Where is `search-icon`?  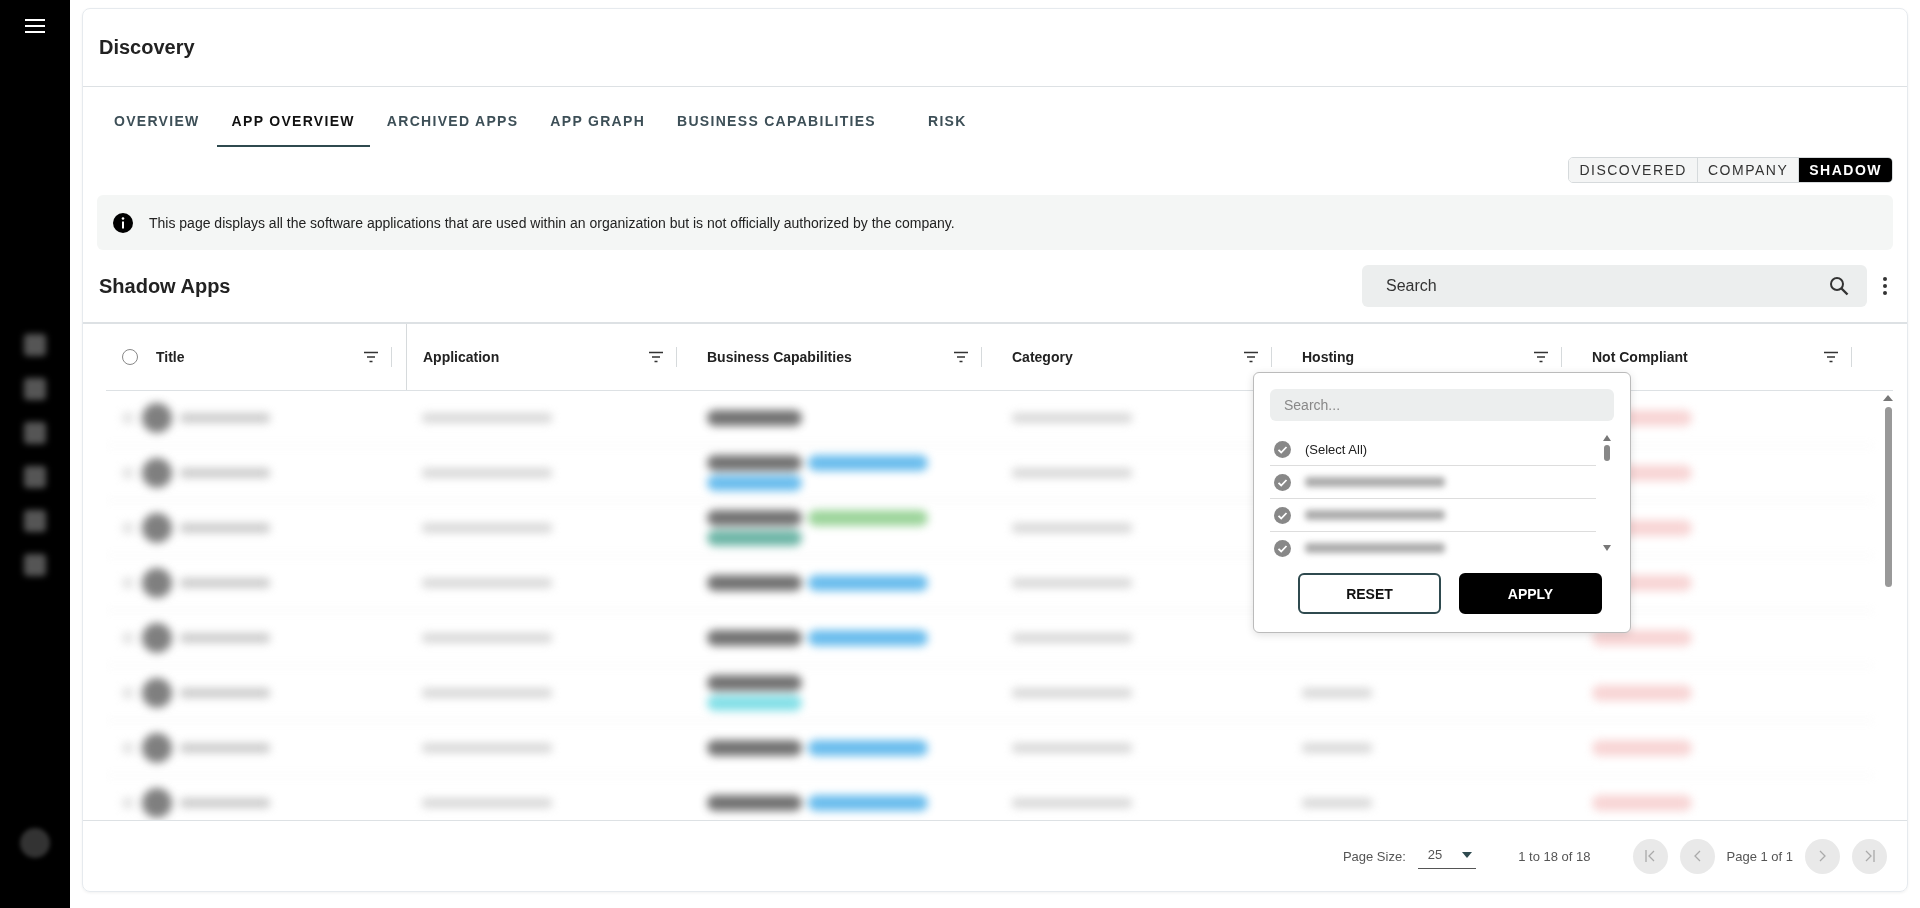 search-icon is located at coordinates (1839, 286).